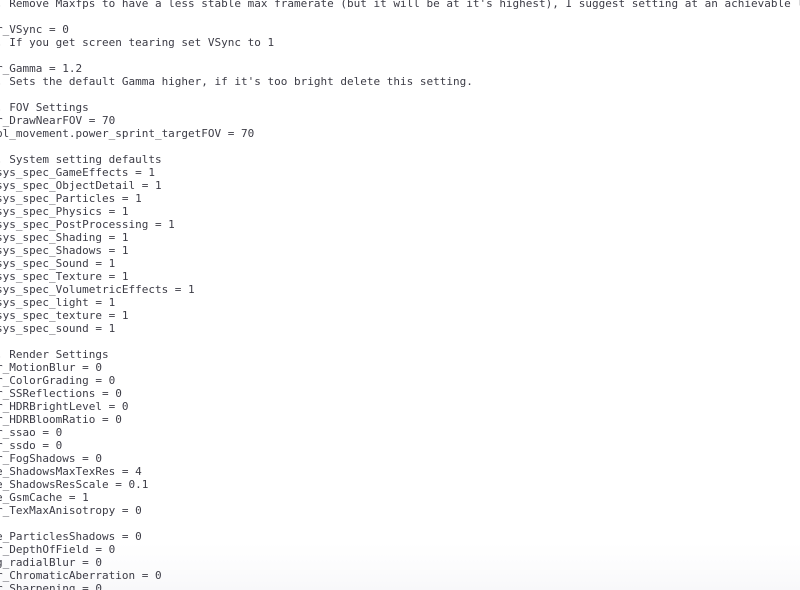  What do you see at coordinates (58, 549) in the screenshot?
I see `config-line: r_DepthOfField = 0` at bounding box center [58, 549].